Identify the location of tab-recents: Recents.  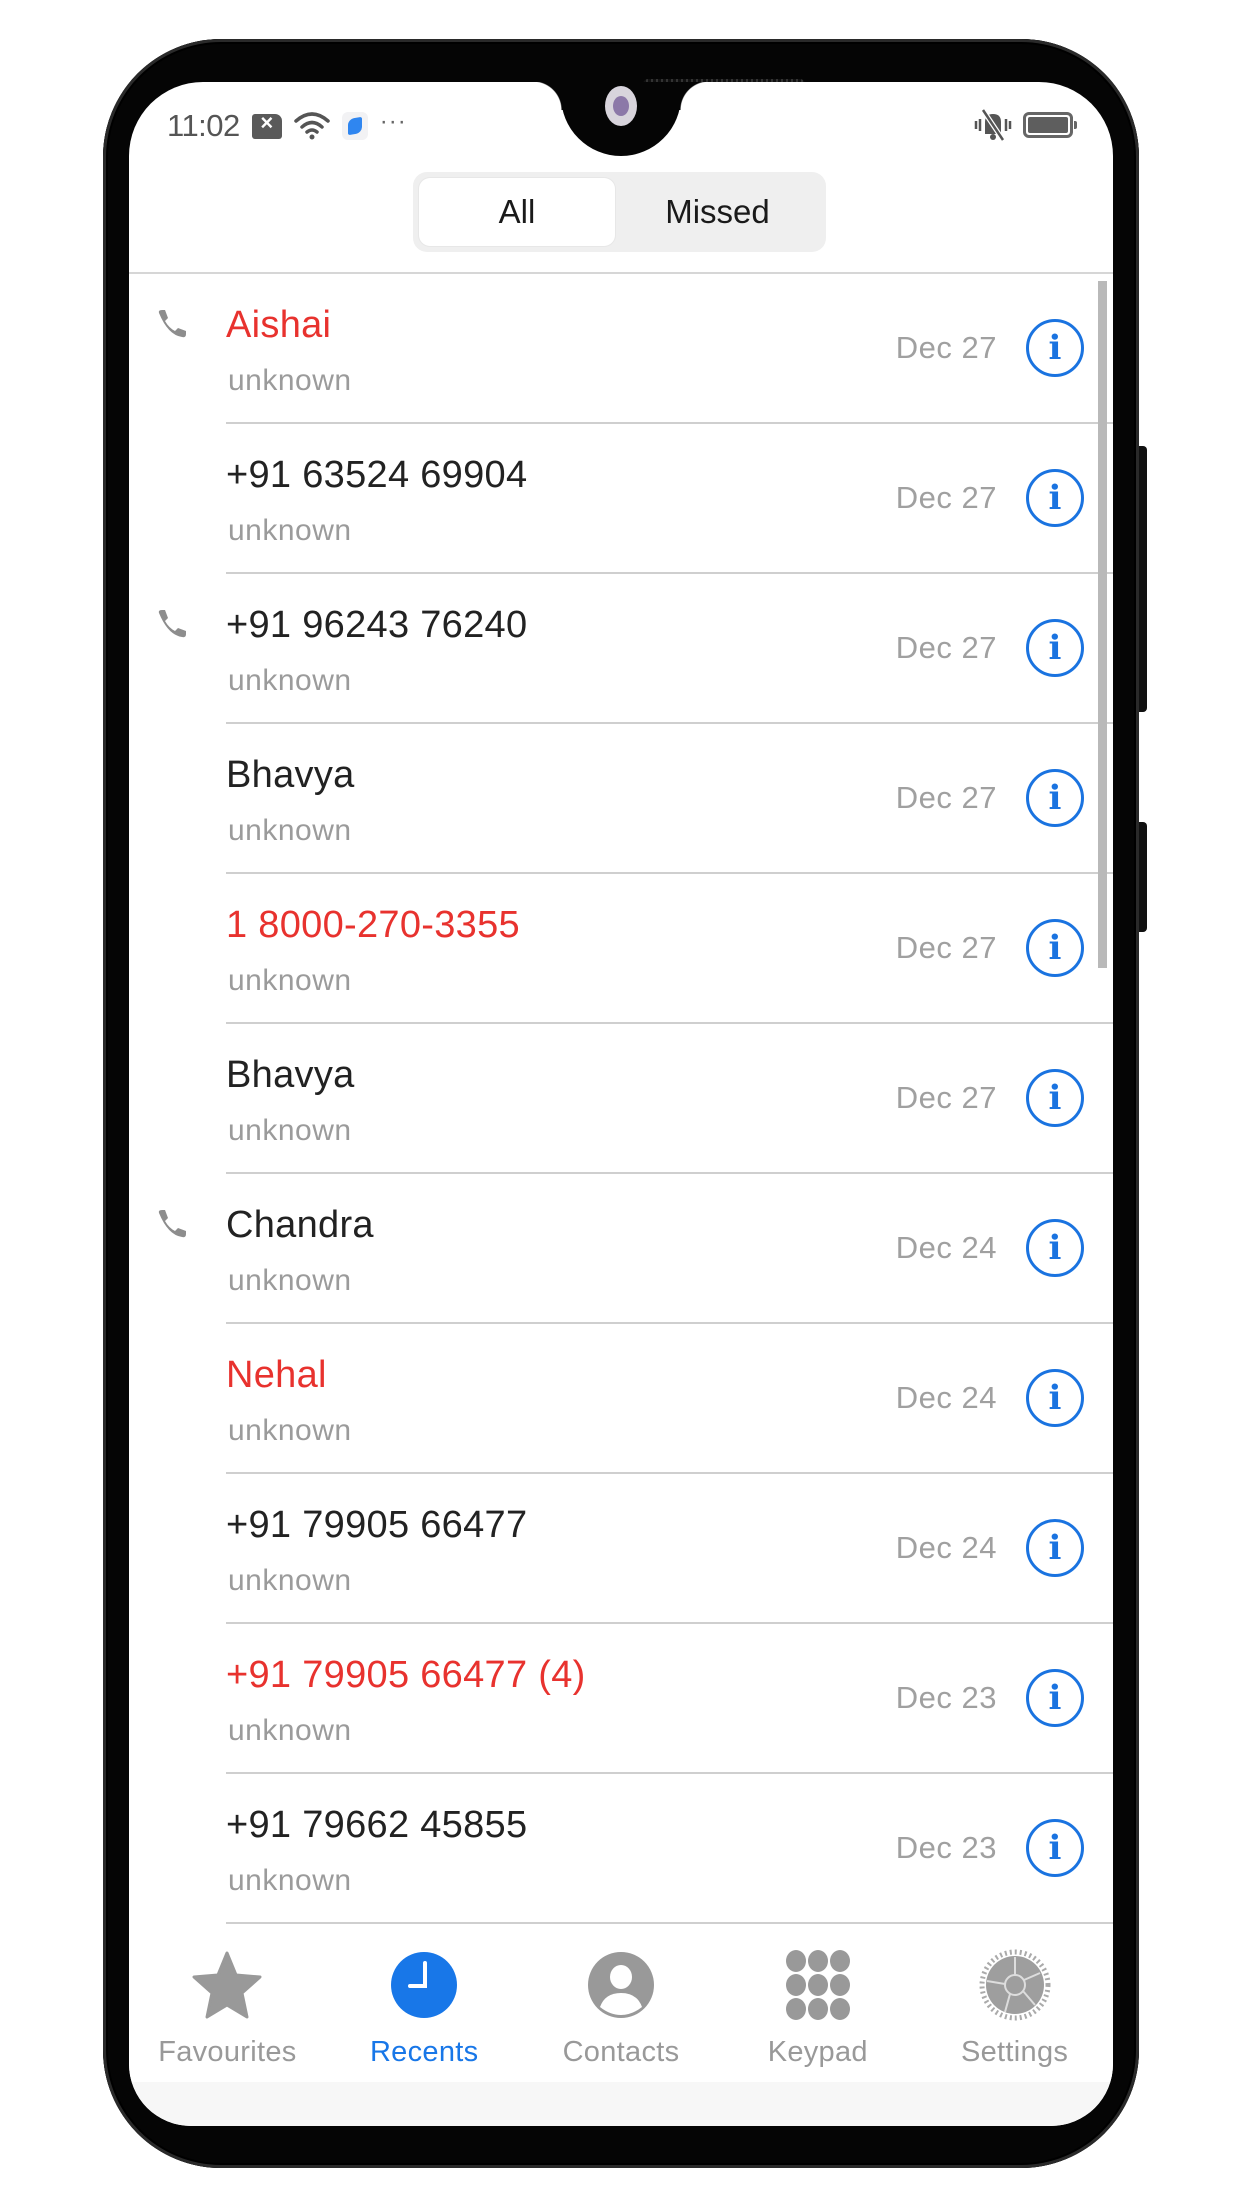
(424, 2003).